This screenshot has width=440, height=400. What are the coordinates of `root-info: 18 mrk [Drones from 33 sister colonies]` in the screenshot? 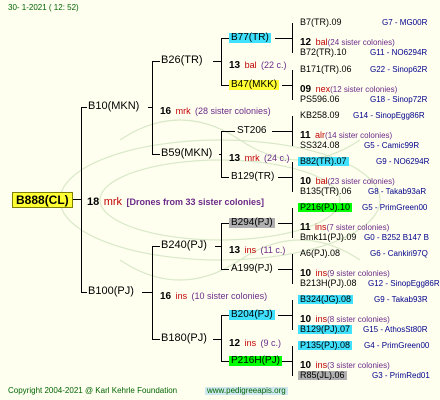 It's located at (175, 201).